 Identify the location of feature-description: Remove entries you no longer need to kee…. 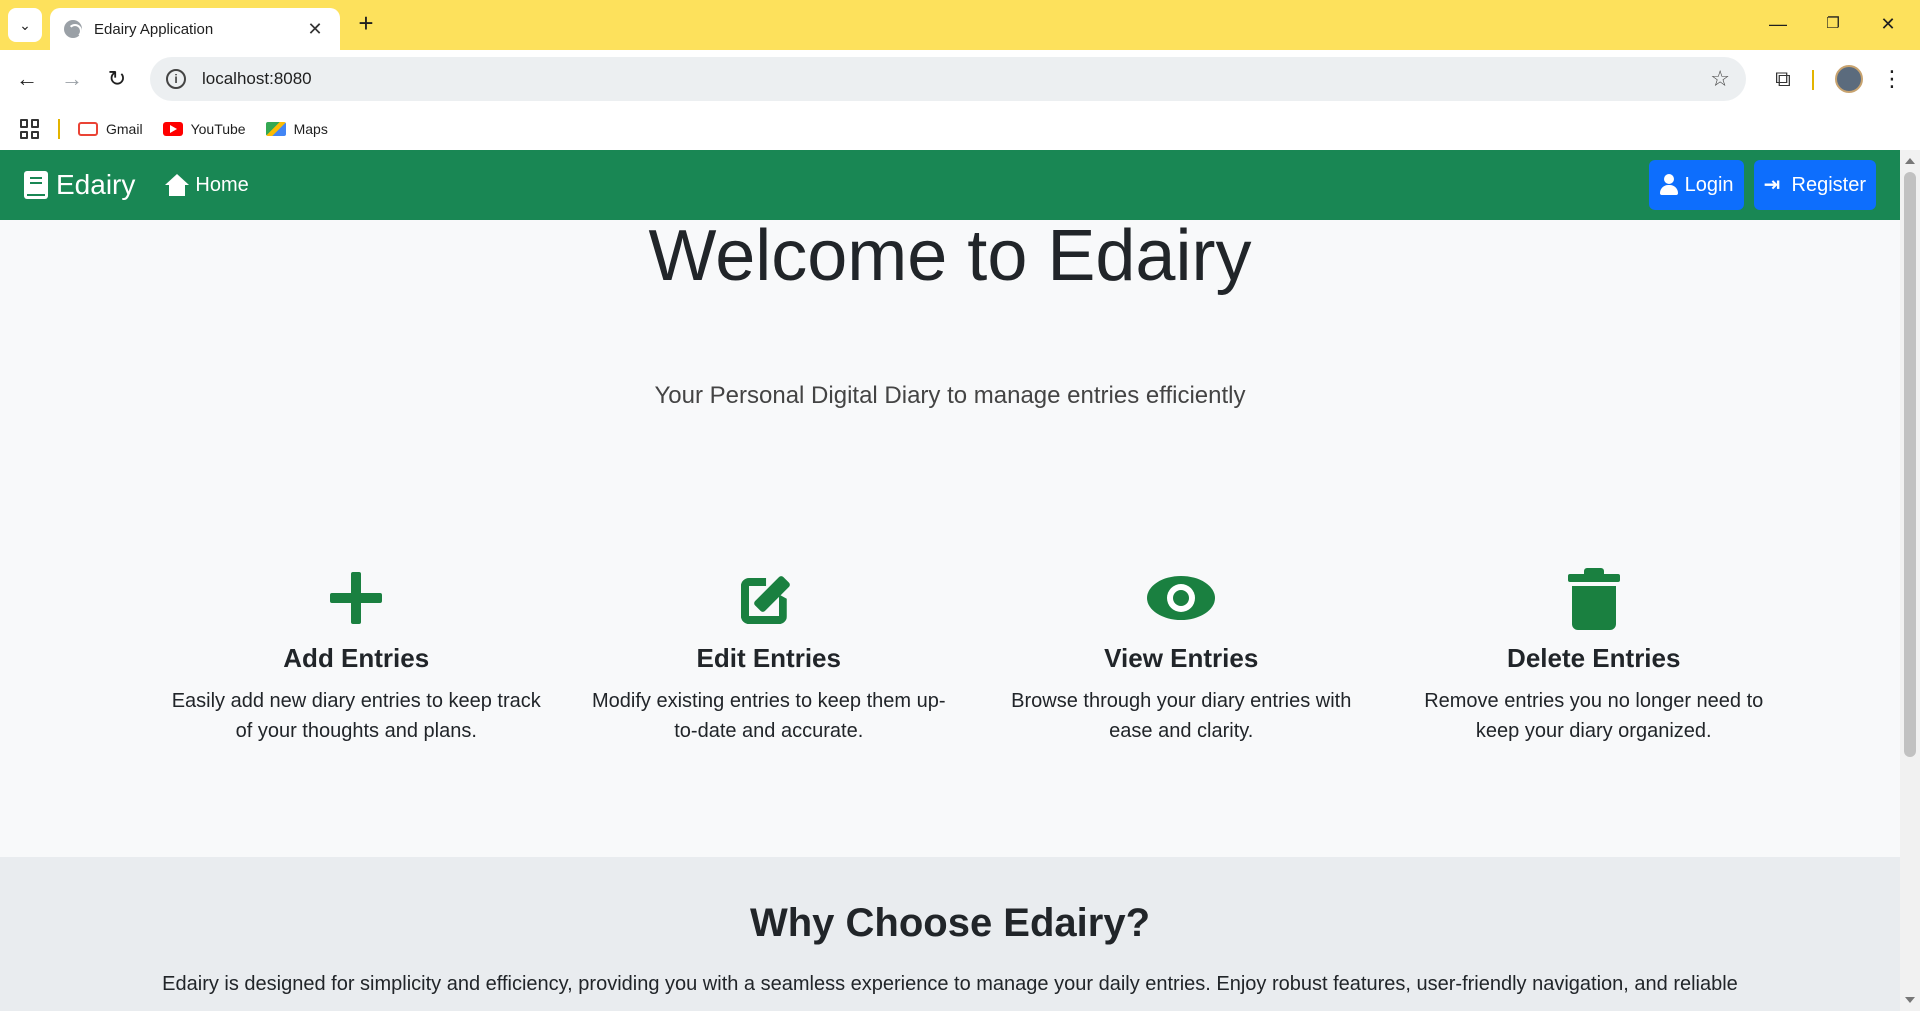
(1594, 716).